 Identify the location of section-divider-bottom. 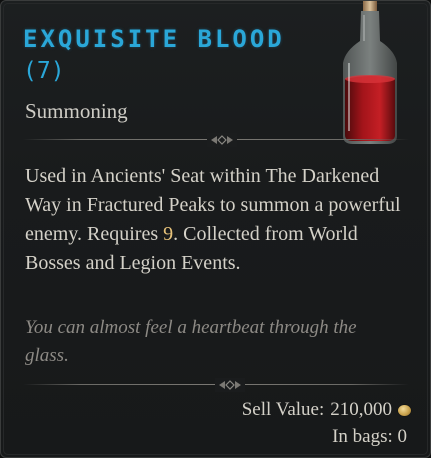
(216, 385).